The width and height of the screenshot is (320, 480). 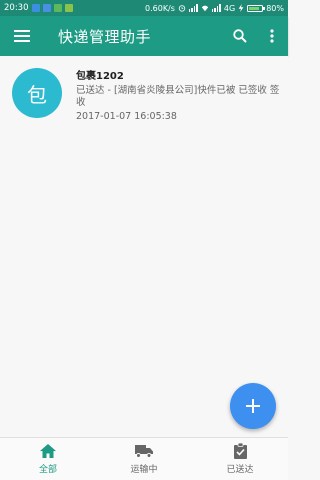 What do you see at coordinates (144, 470) in the screenshot?
I see `nav-label-in-transit: 运输中` at bounding box center [144, 470].